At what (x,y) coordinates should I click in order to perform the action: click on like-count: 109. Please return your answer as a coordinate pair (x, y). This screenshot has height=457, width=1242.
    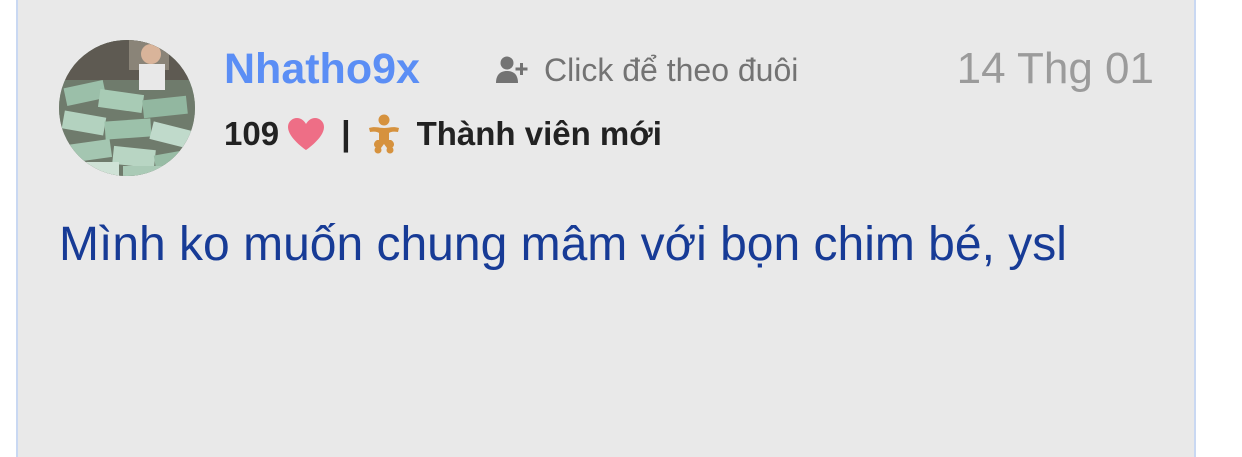
    Looking at the image, I should click on (252, 133).